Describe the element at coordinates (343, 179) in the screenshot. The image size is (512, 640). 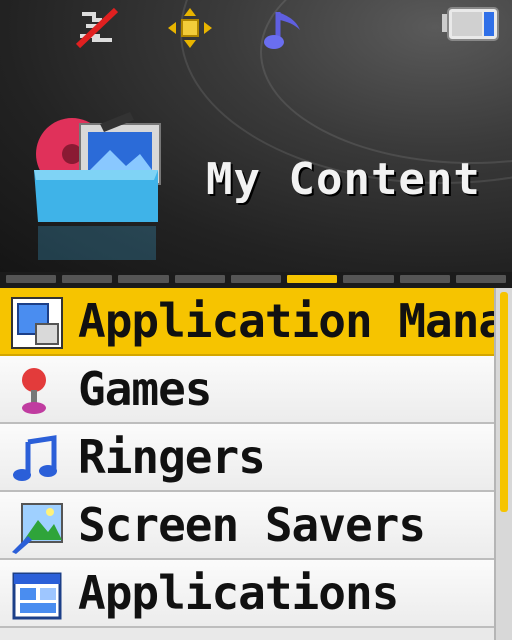
I see `page-title: My Content` at that location.